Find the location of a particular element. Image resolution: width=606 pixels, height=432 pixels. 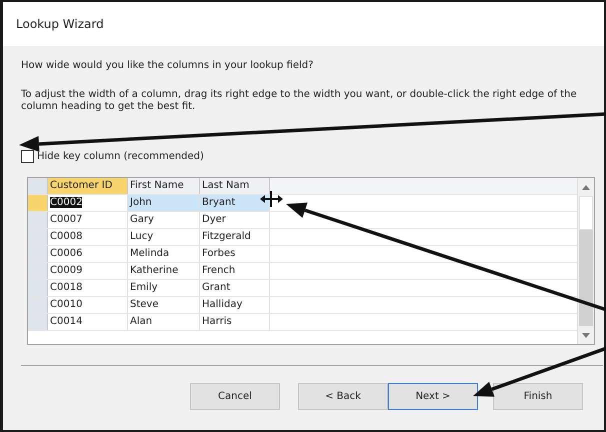

table-cell: Alan is located at coordinates (164, 322).